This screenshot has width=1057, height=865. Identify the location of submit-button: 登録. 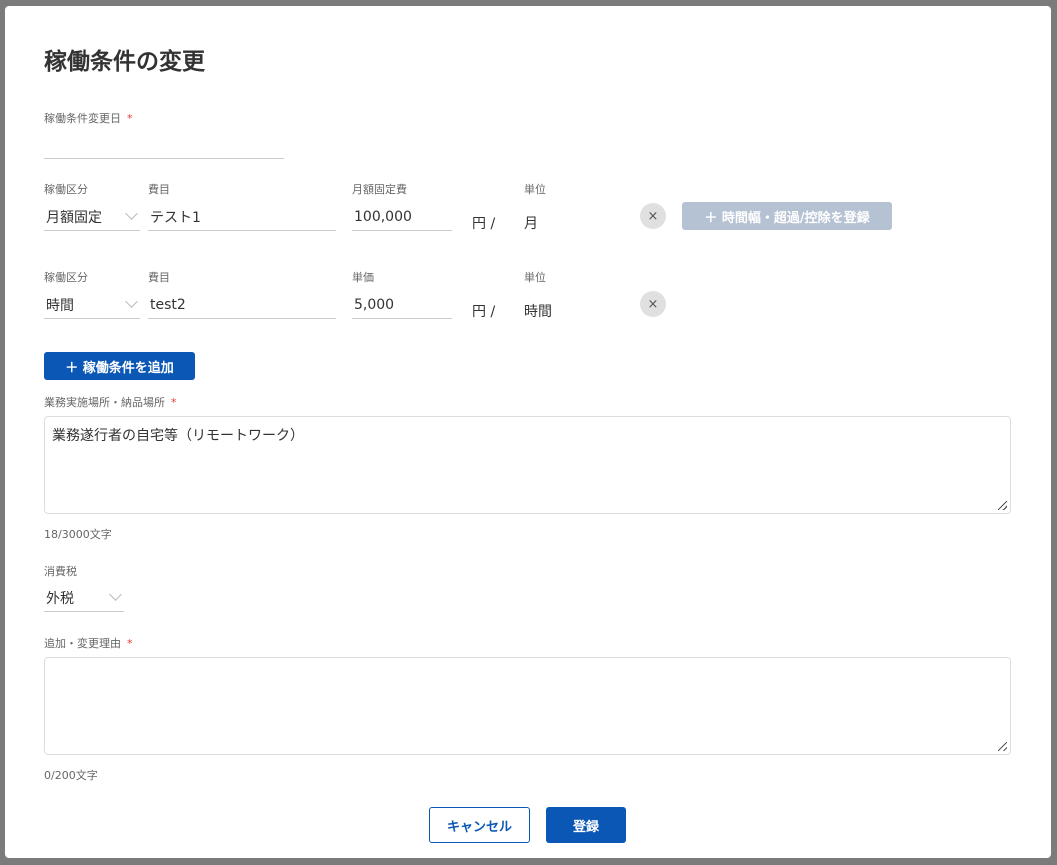
(586, 825).